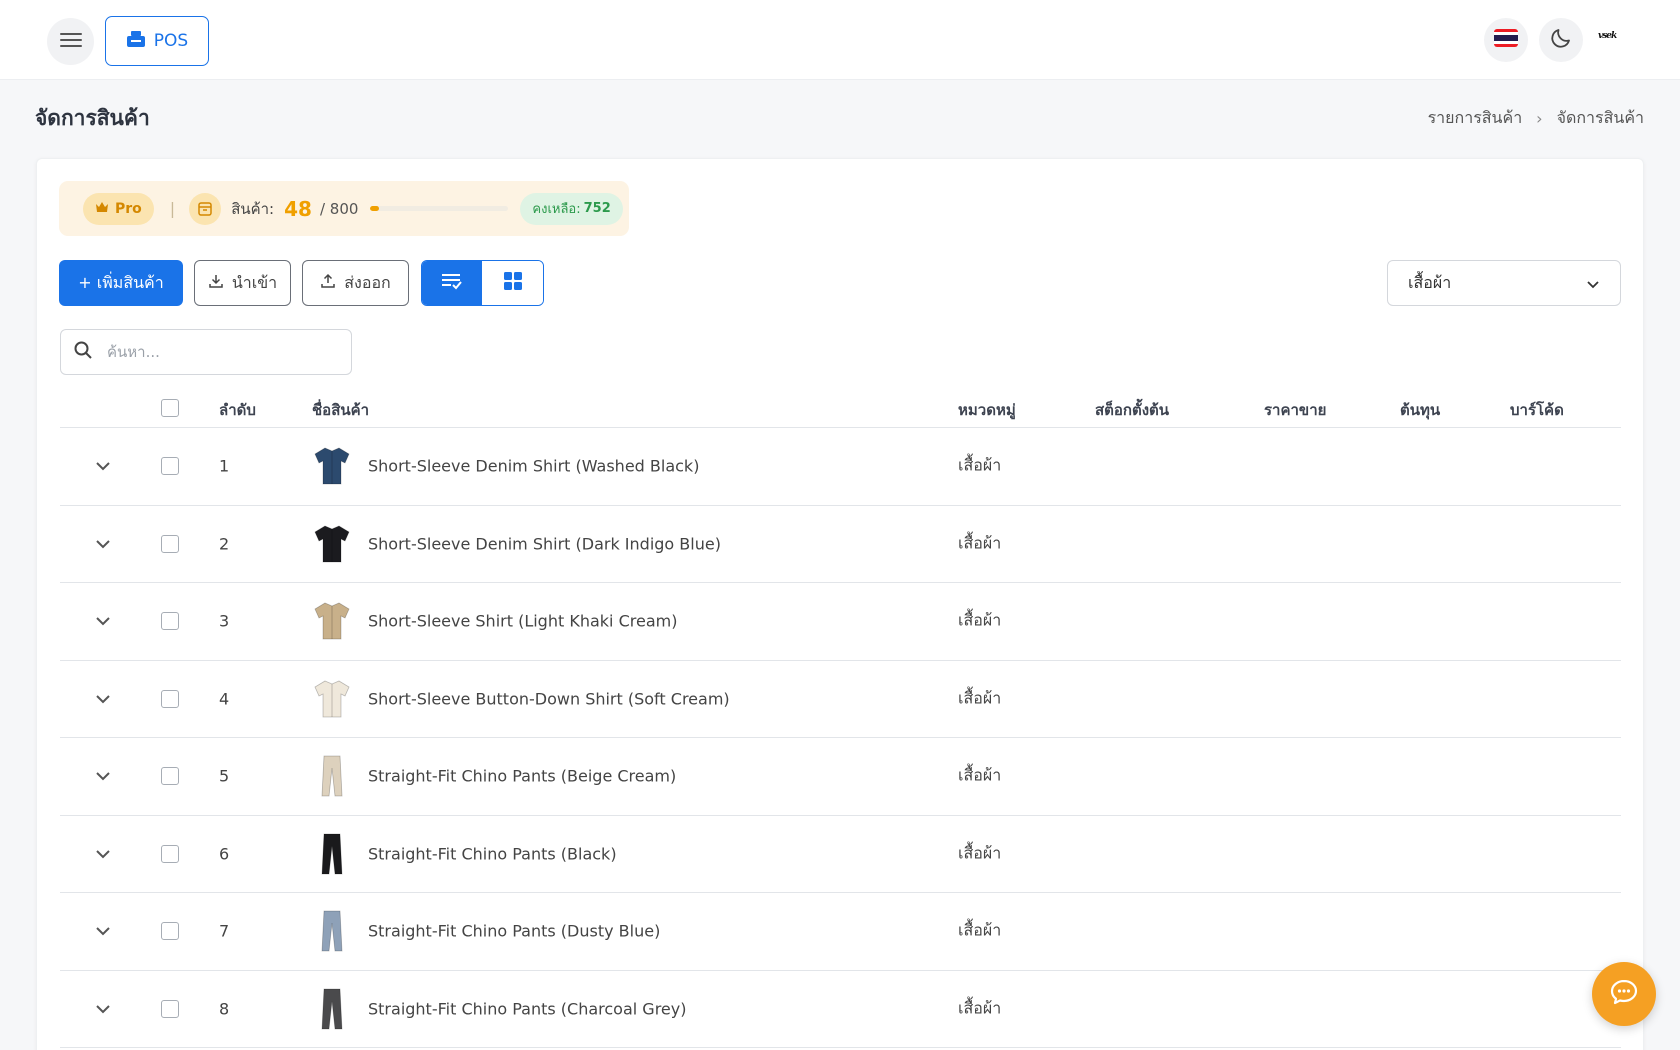 The image size is (1680, 1050). What do you see at coordinates (92, 118) in the screenshot?
I see `page-title: จัดการสินค้า` at bounding box center [92, 118].